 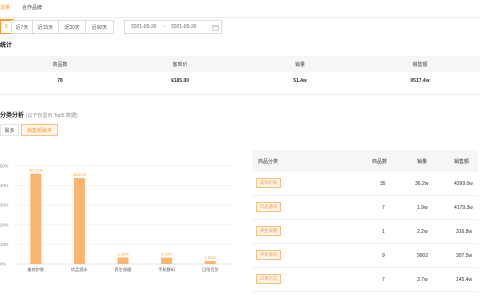 What do you see at coordinates (365, 256) in the screenshot?
I see `table-row: 手机数码 9 9902 307.5w` at bounding box center [365, 256].